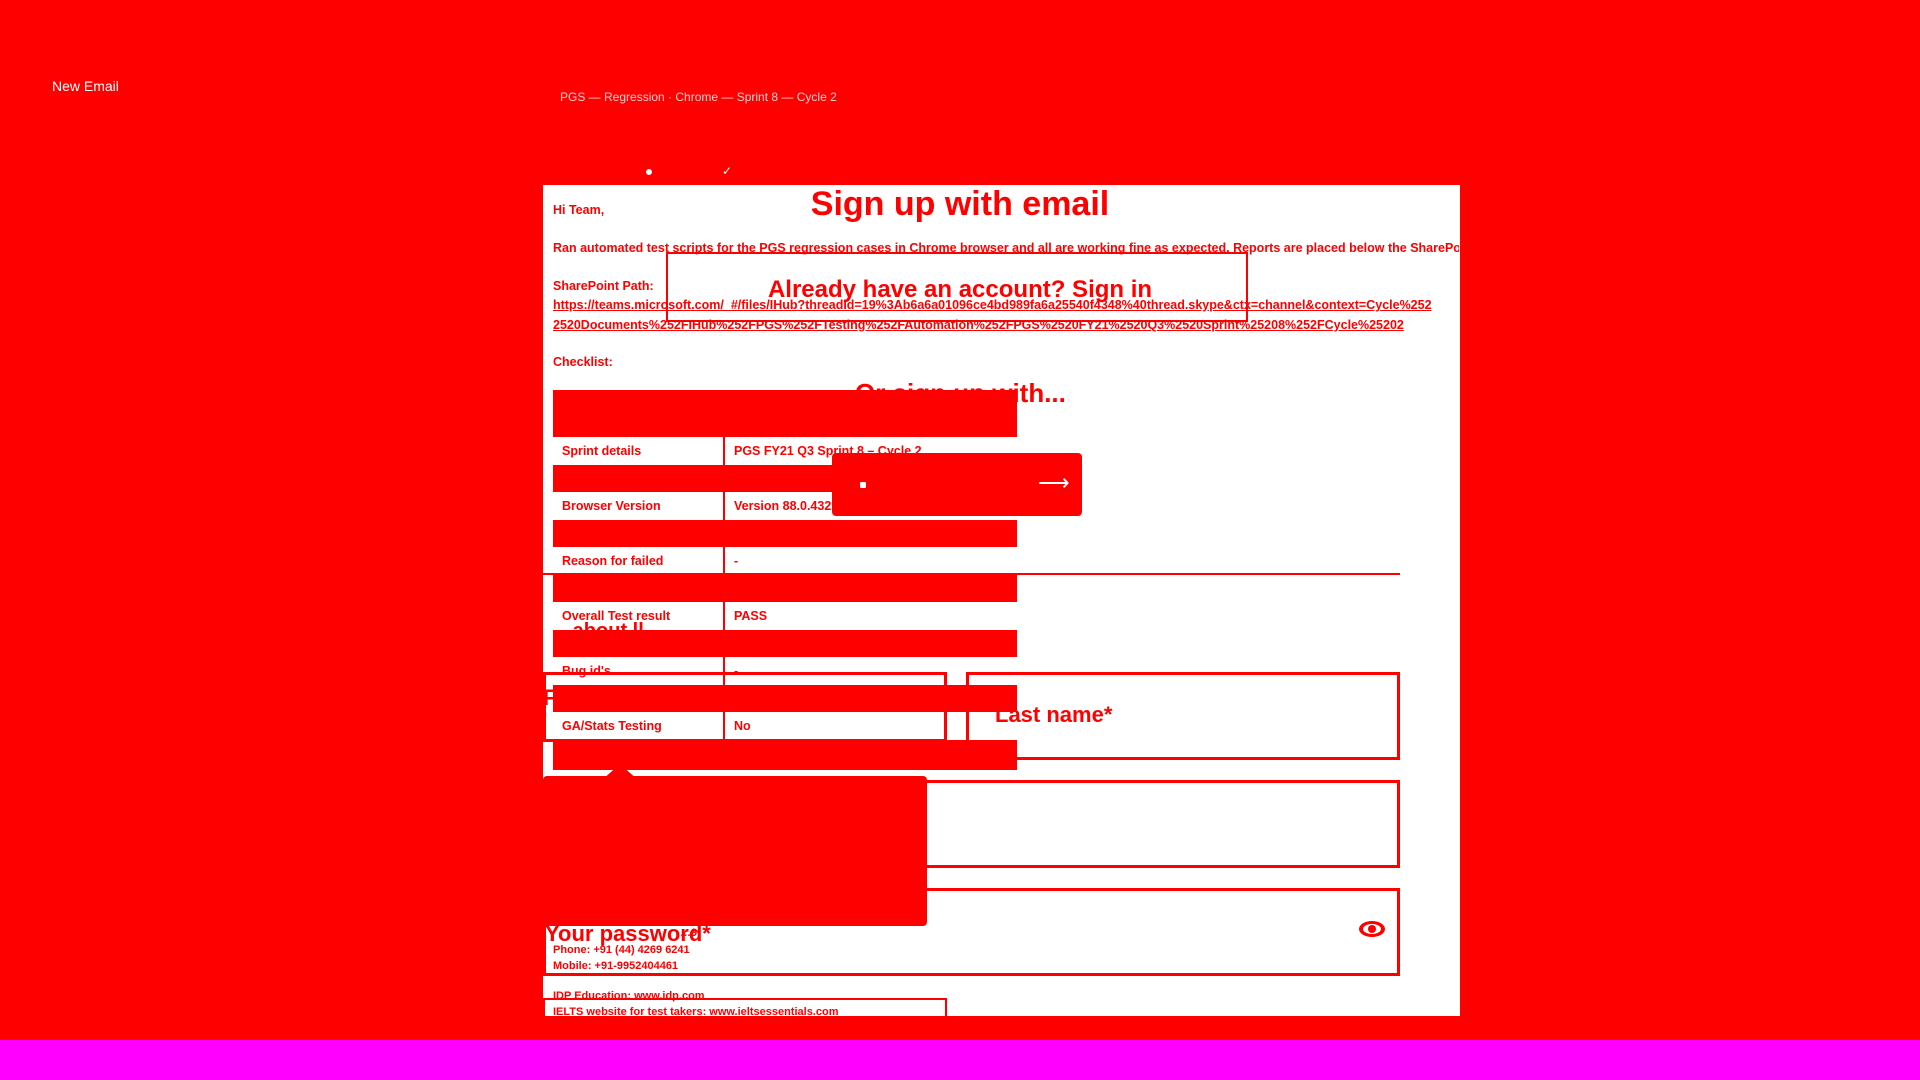 The width and height of the screenshot is (1920, 1080). What do you see at coordinates (649, 172) in the screenshot?
I see `recipient-dot-icon` at bounding box center [649, 172].